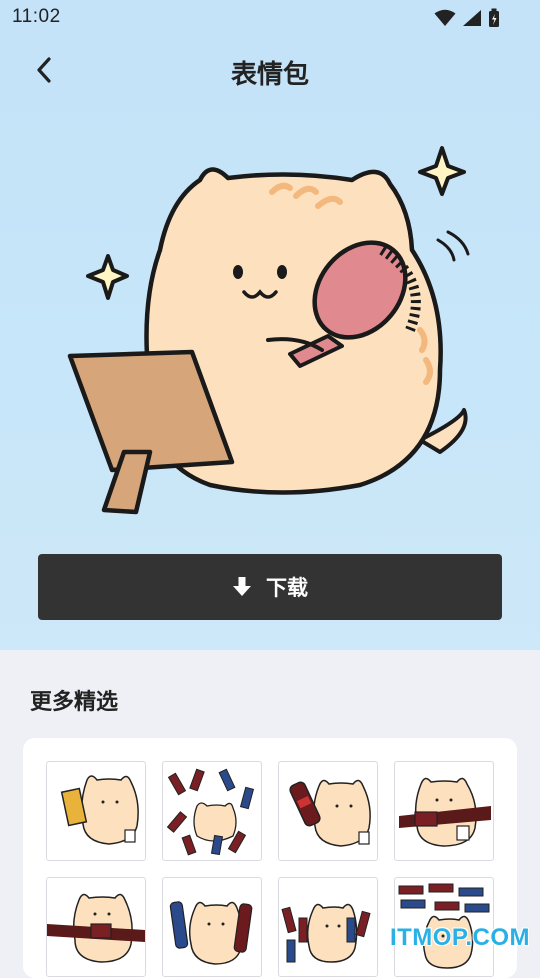  Describe the element at coordinates (96, 927) in the screenshot. I see `sticker-thumbnail-cat-spilling-cola` at that location.